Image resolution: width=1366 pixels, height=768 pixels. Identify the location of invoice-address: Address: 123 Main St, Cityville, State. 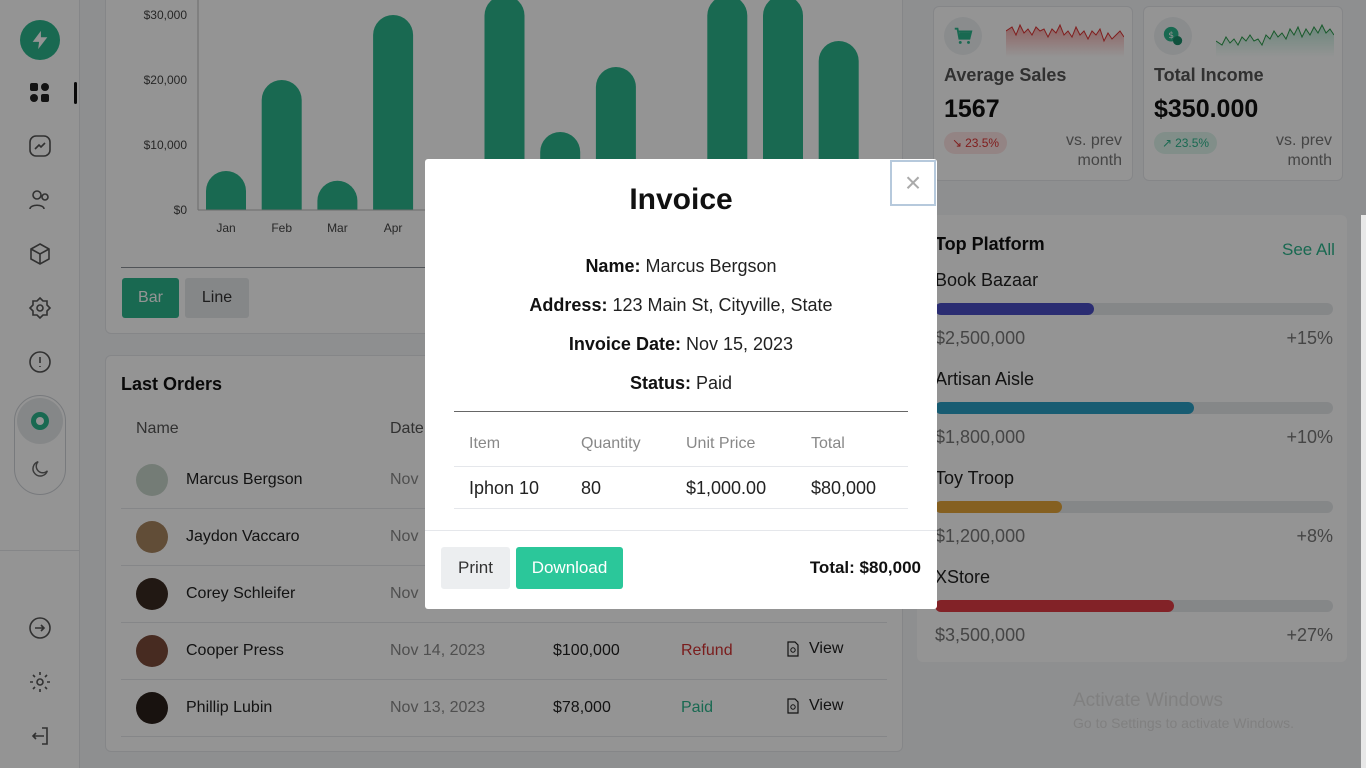
(681, 305).